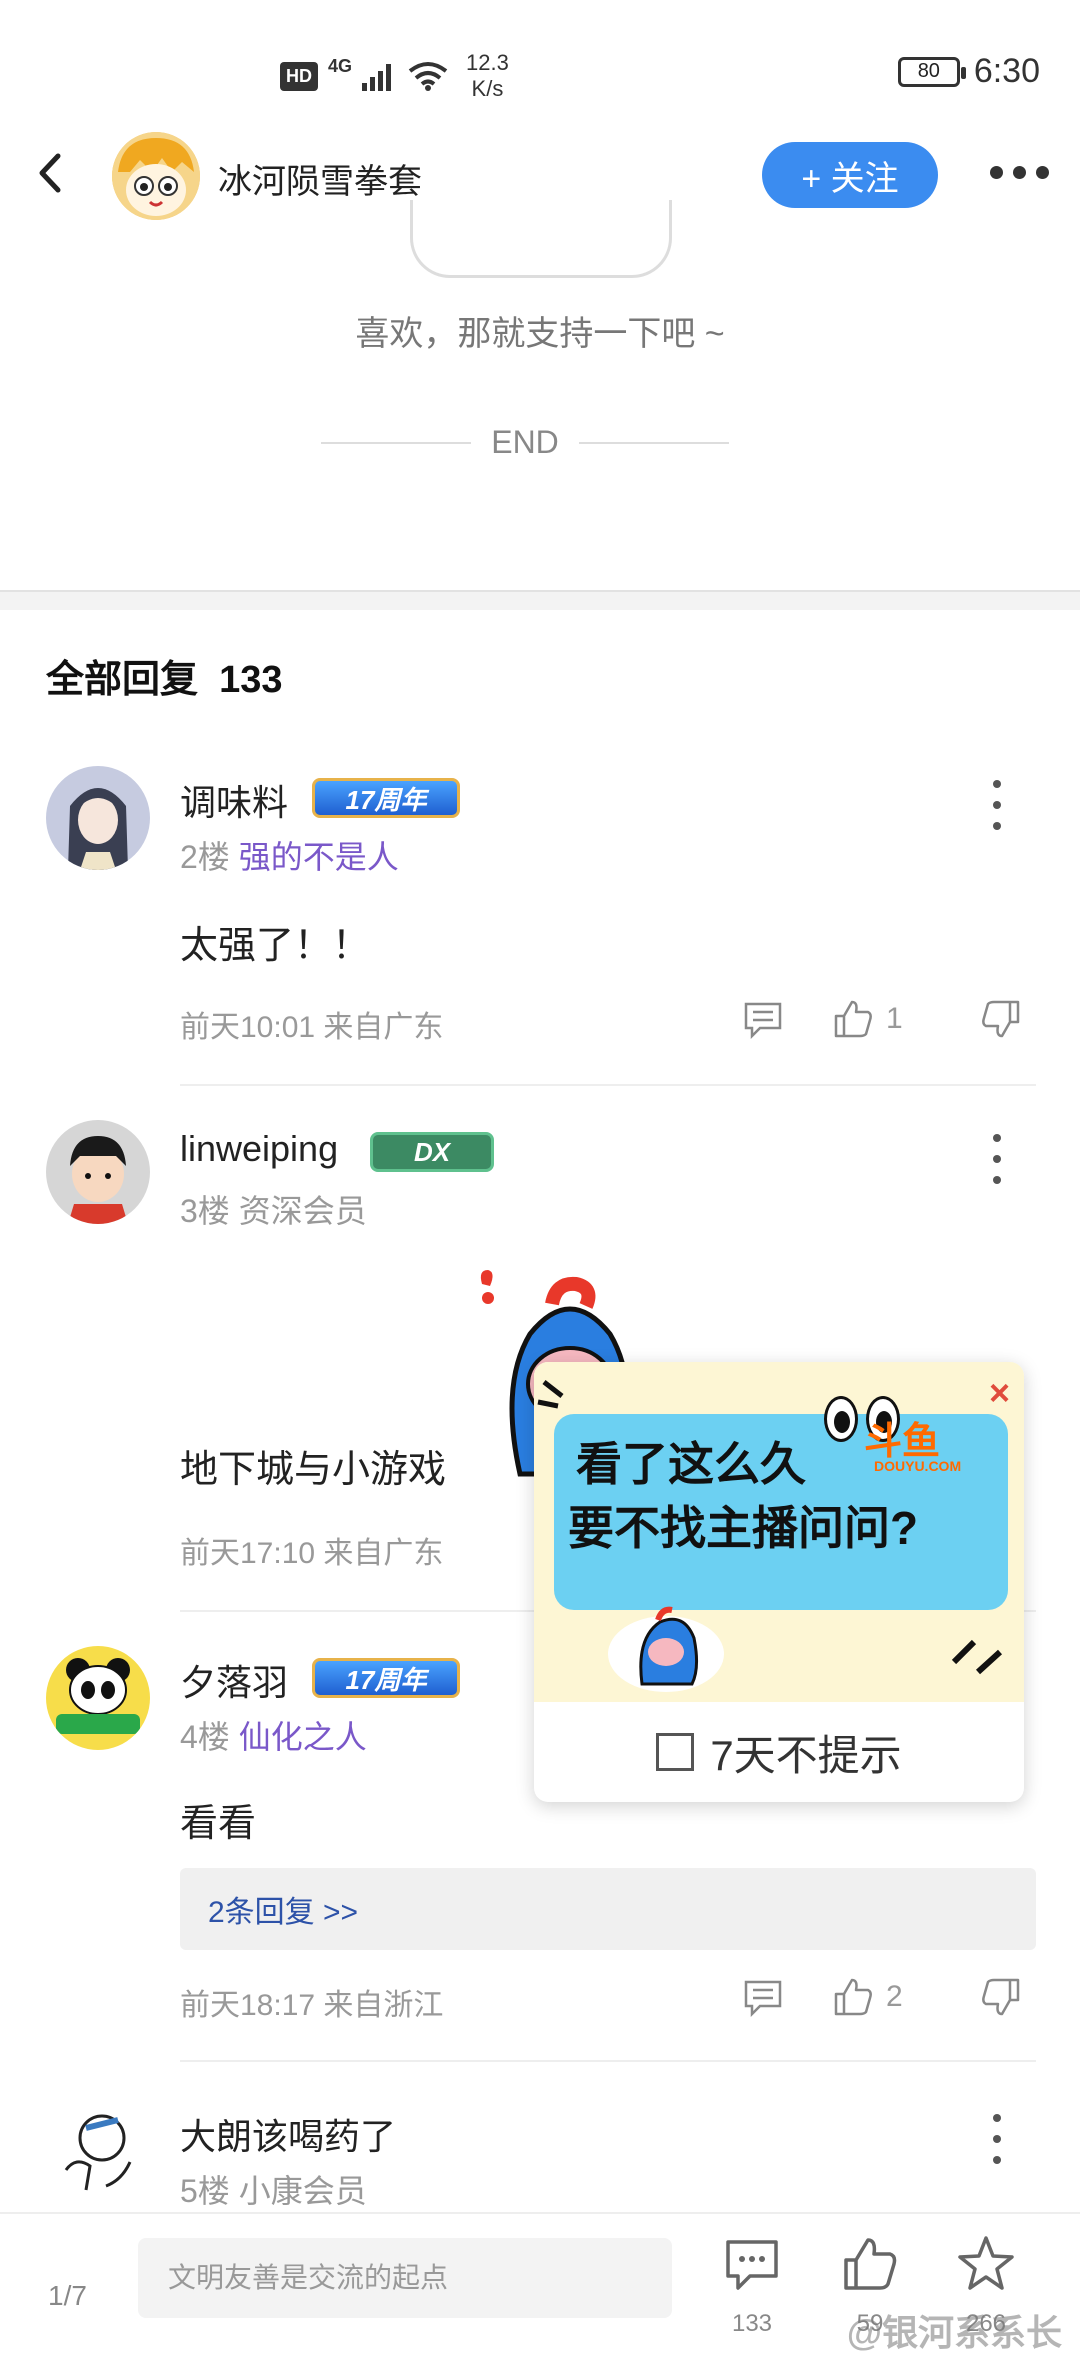 The image size is (1080, 2376). Describe the element at coordinates (666, 1649) in the screenshot. I see `ad-mascot-icon` at that location.